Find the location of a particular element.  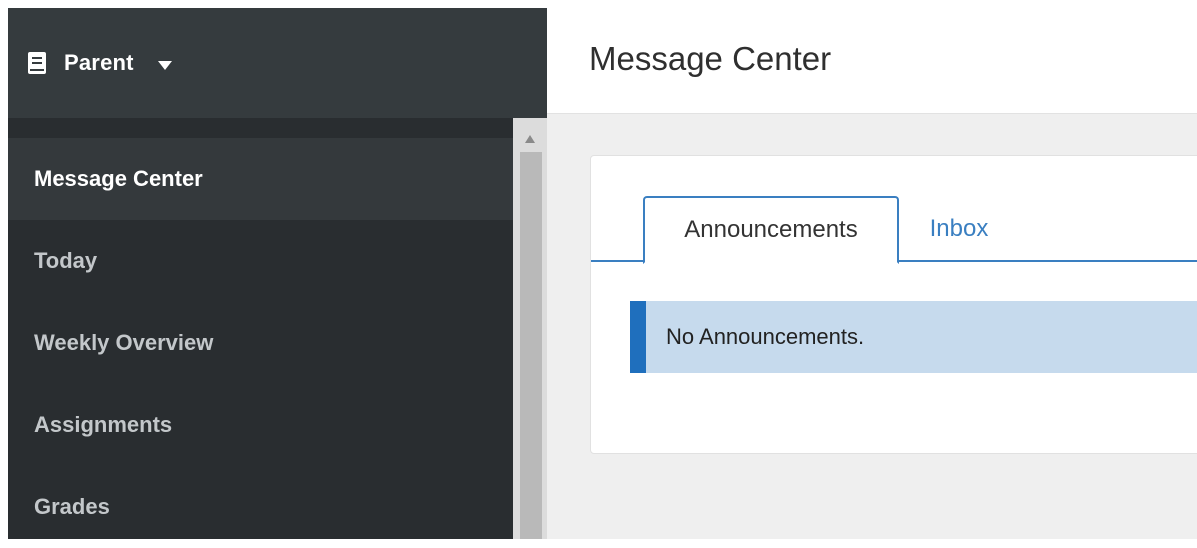

scrollbar-thumb is located at coordinates (531, 345).